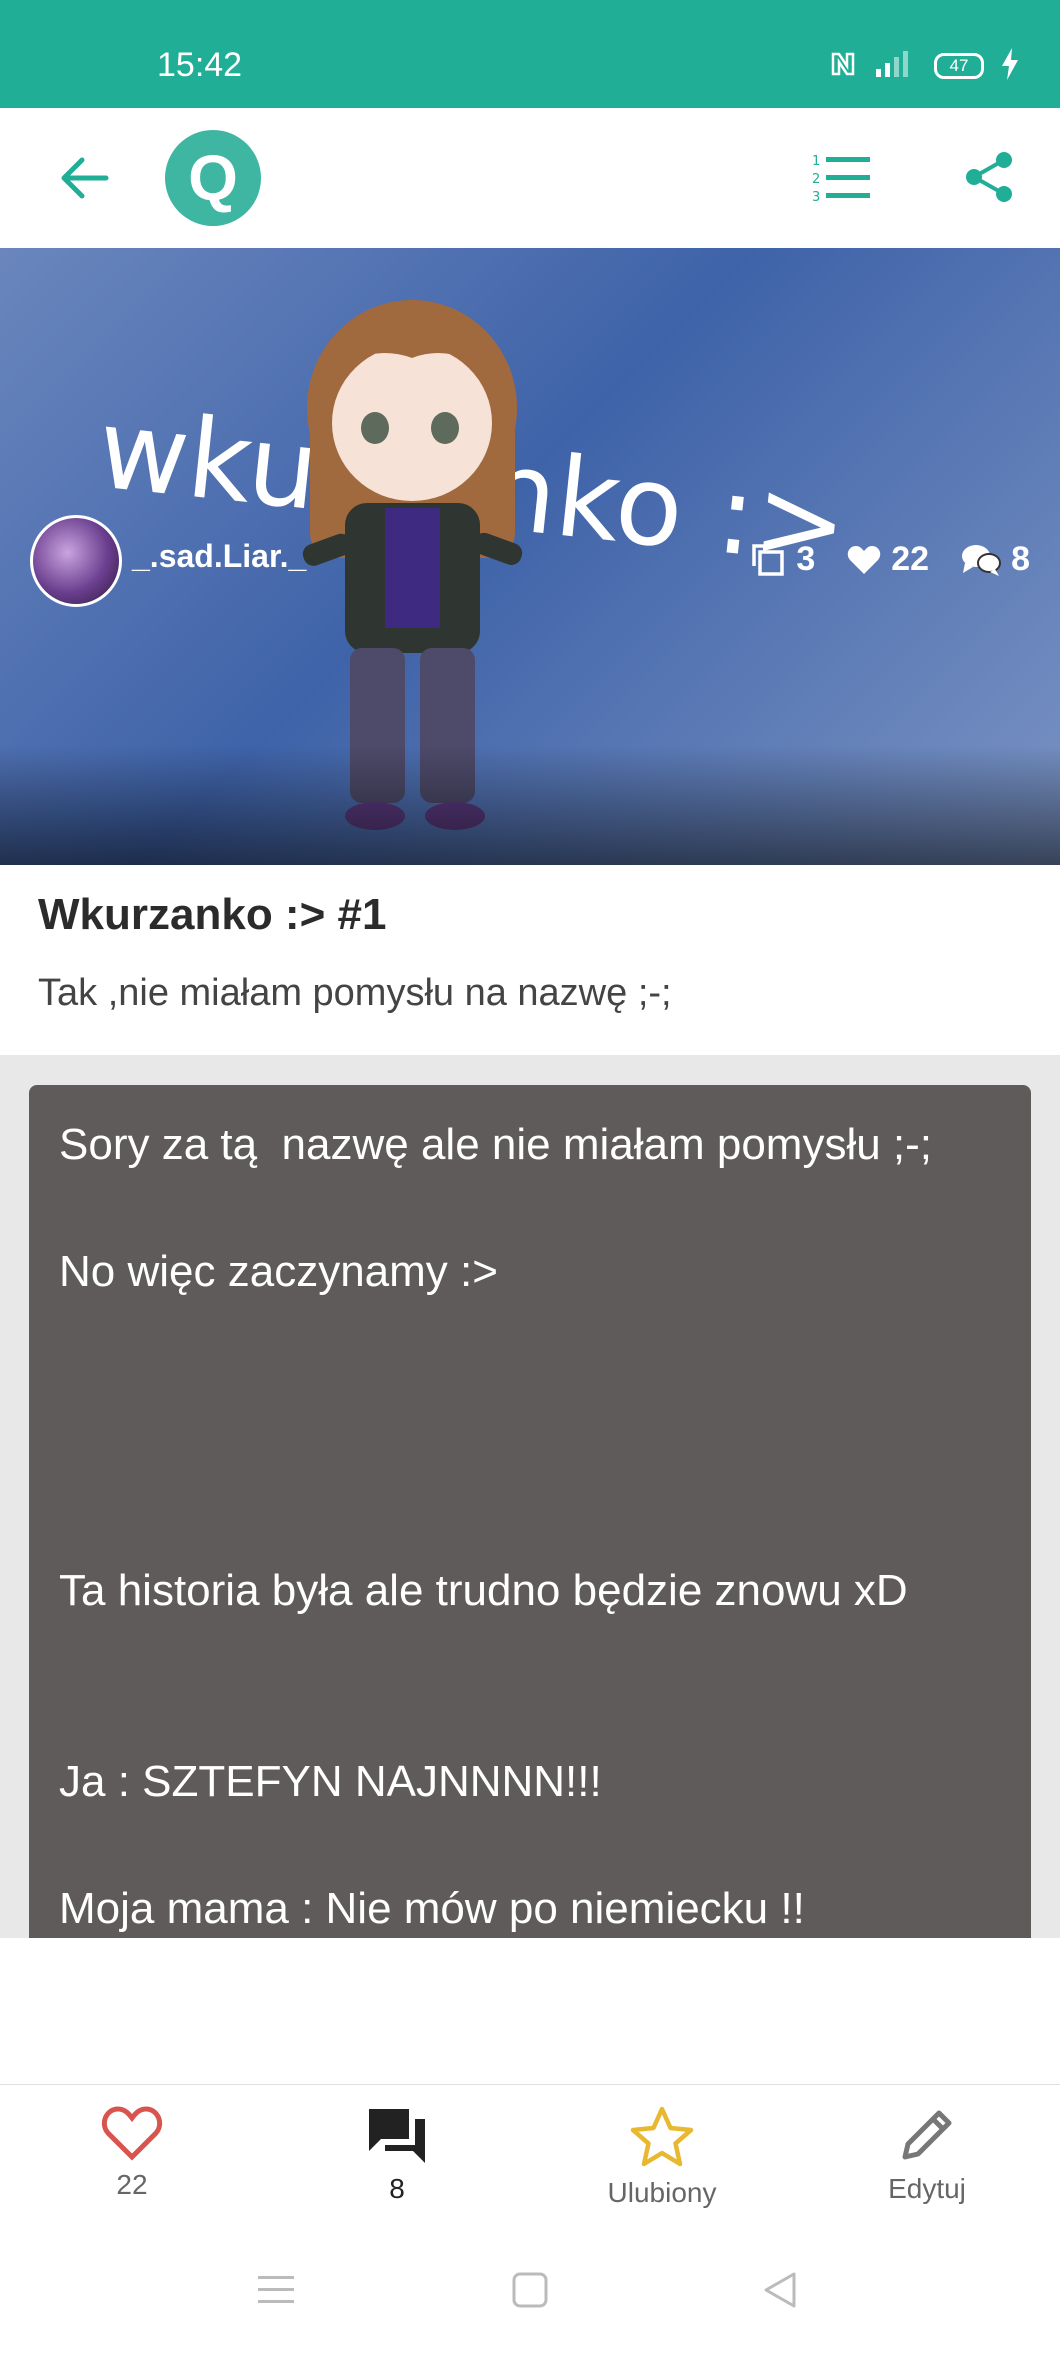 This screenshot has width=1060, height=2355. What do you see at coordinates (895, 66) in the screenshot?
I see `signal-icon` at bounding box center [895, 66].